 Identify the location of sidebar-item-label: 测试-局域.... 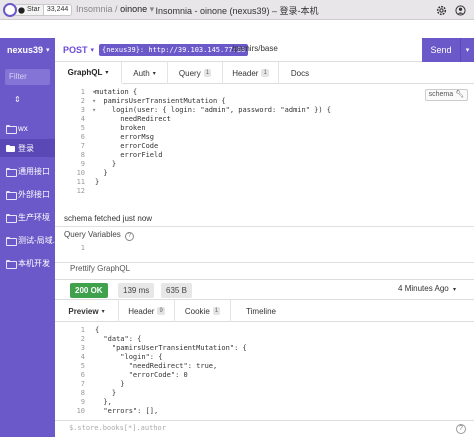
(36, 240).